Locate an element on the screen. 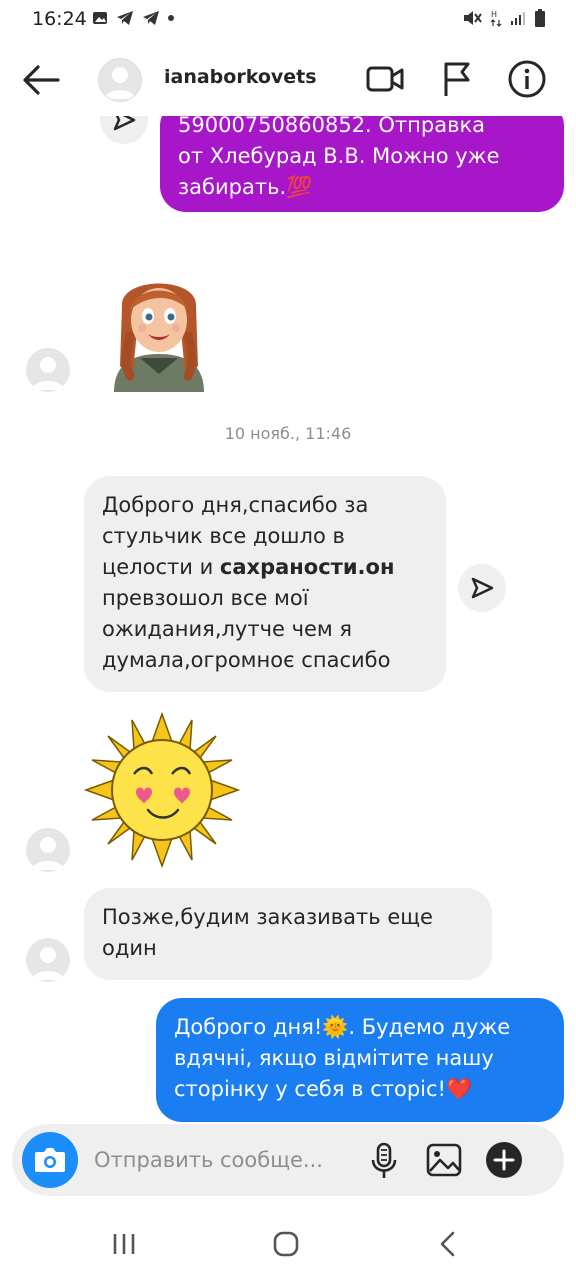  voice-message-button is located at coordinates (384, 1160).